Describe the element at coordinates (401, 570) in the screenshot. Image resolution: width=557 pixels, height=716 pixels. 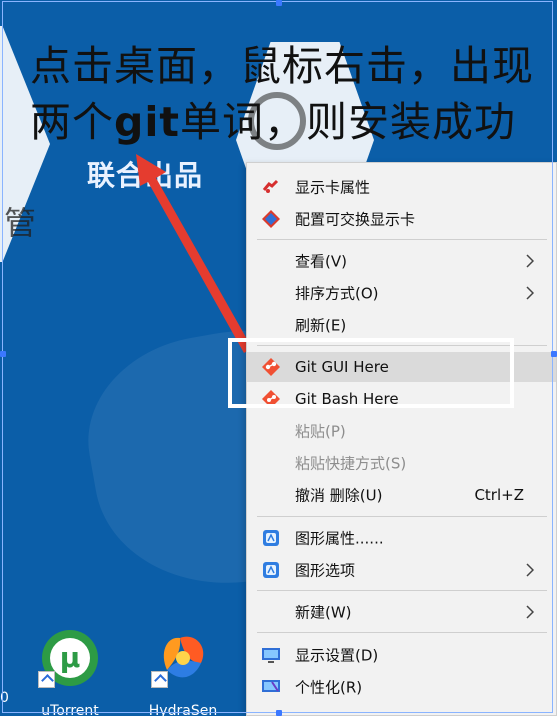
I see `menu-item-graphics-options: 图形选项` at that location.